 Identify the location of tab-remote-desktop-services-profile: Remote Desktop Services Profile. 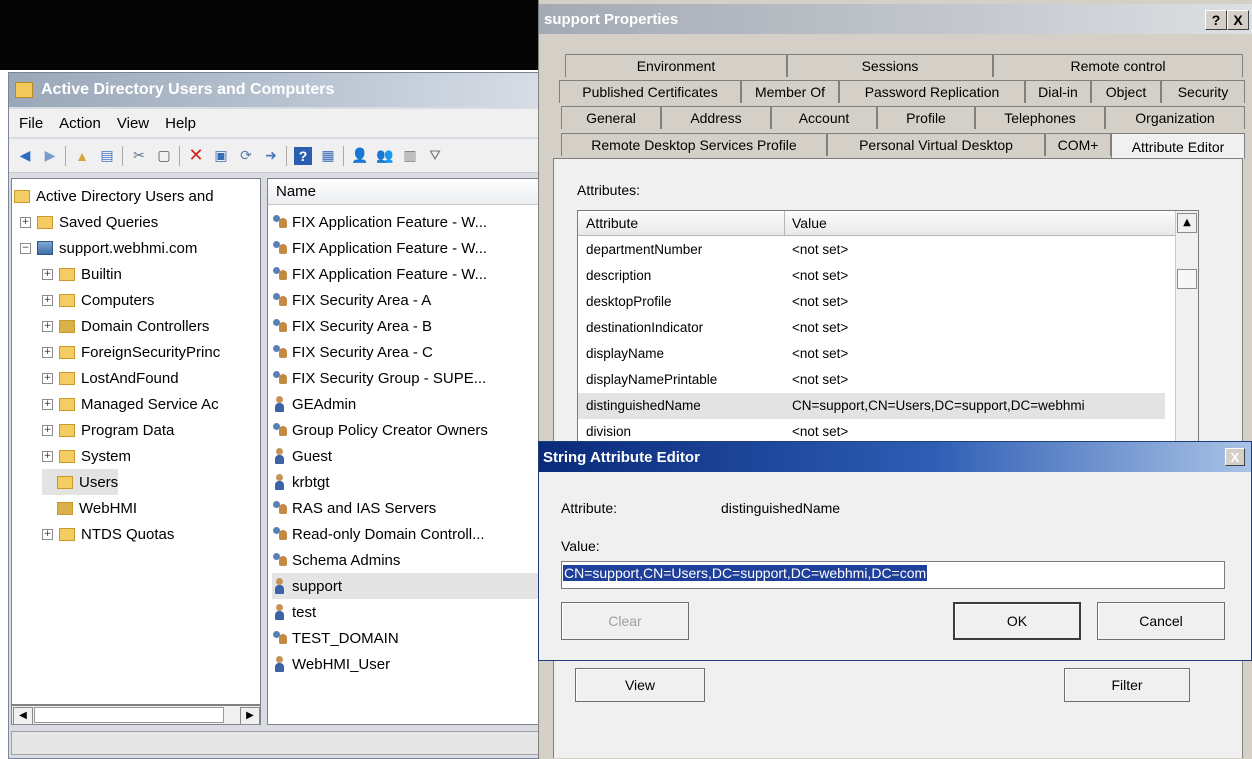
(694, 144).